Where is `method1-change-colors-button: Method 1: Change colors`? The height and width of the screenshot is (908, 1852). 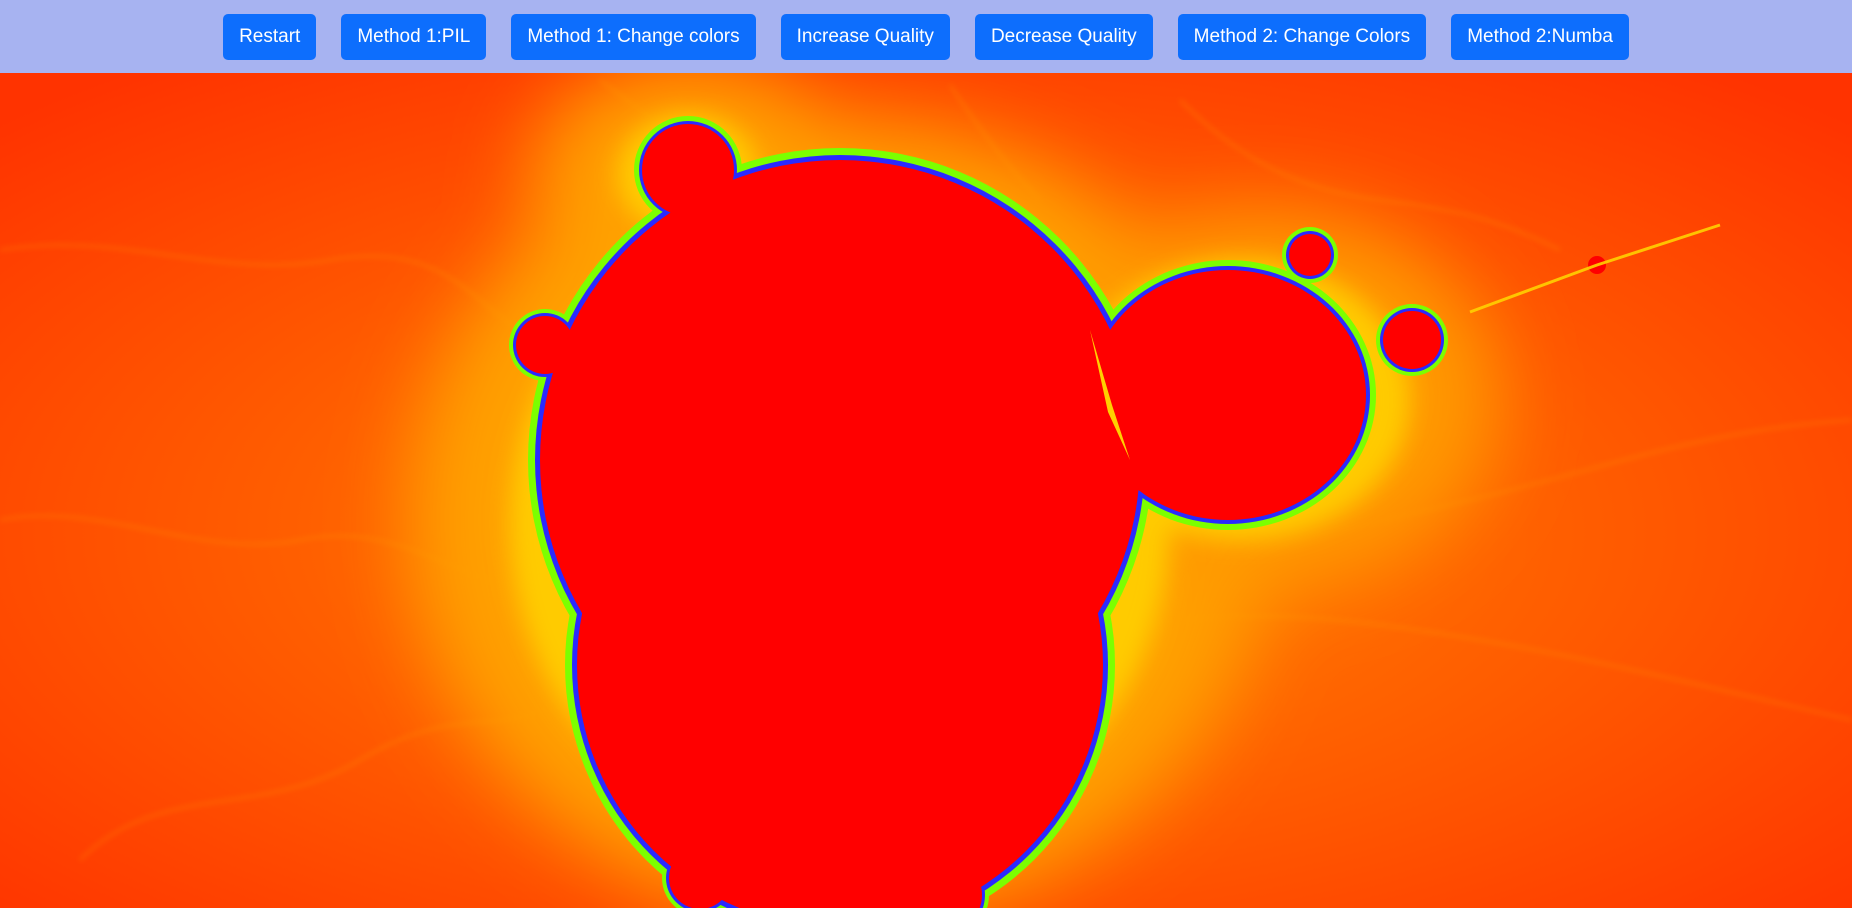
method1-change-colors-button: Method 1: Change colors is located at coordinates (633, 36).